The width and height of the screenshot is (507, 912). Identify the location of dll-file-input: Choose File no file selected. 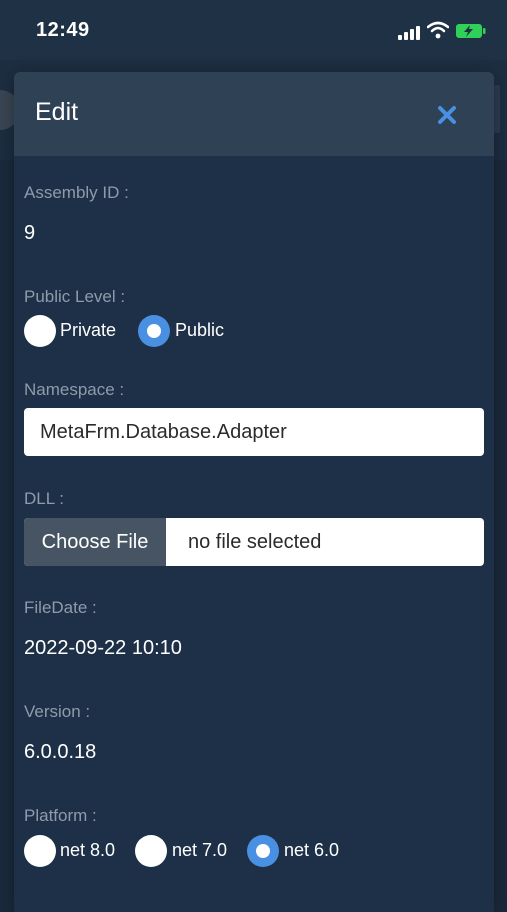
(254, 542).